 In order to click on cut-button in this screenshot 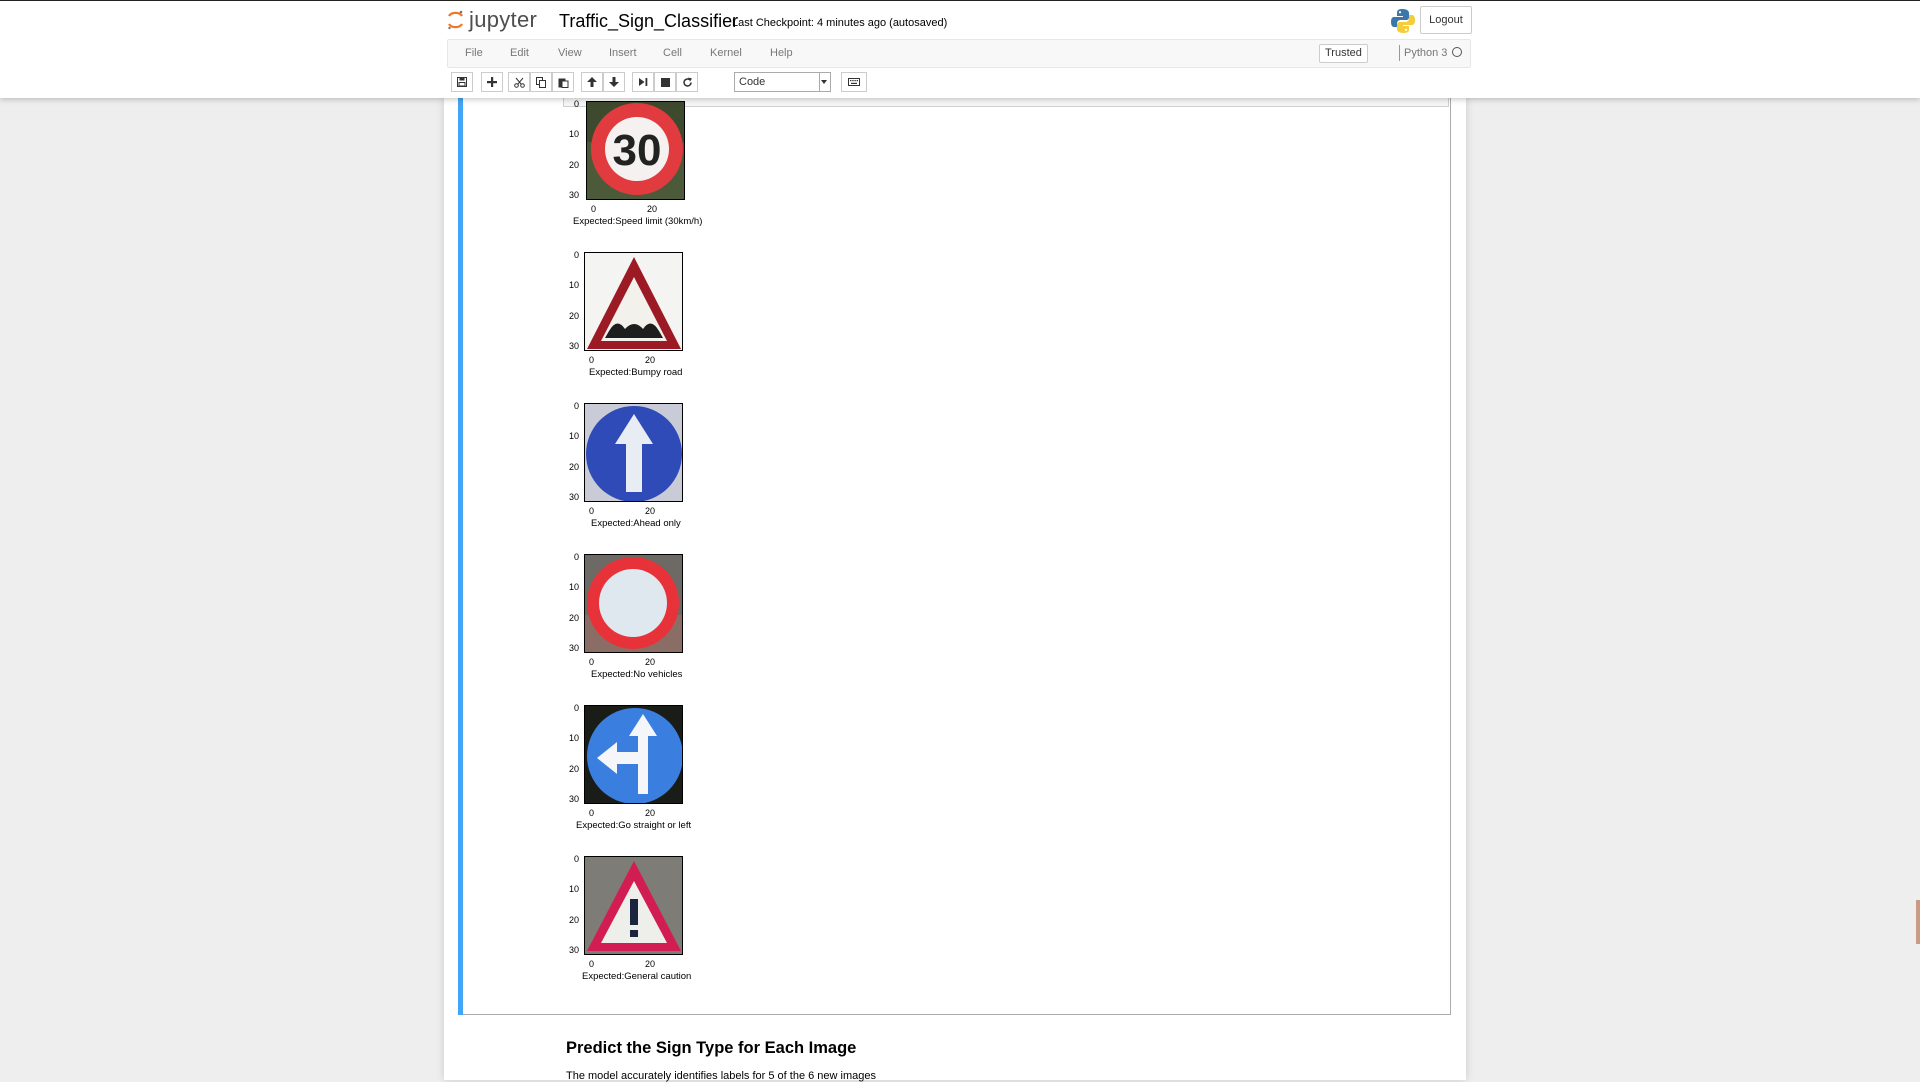, I will do `click(519, 82)`.